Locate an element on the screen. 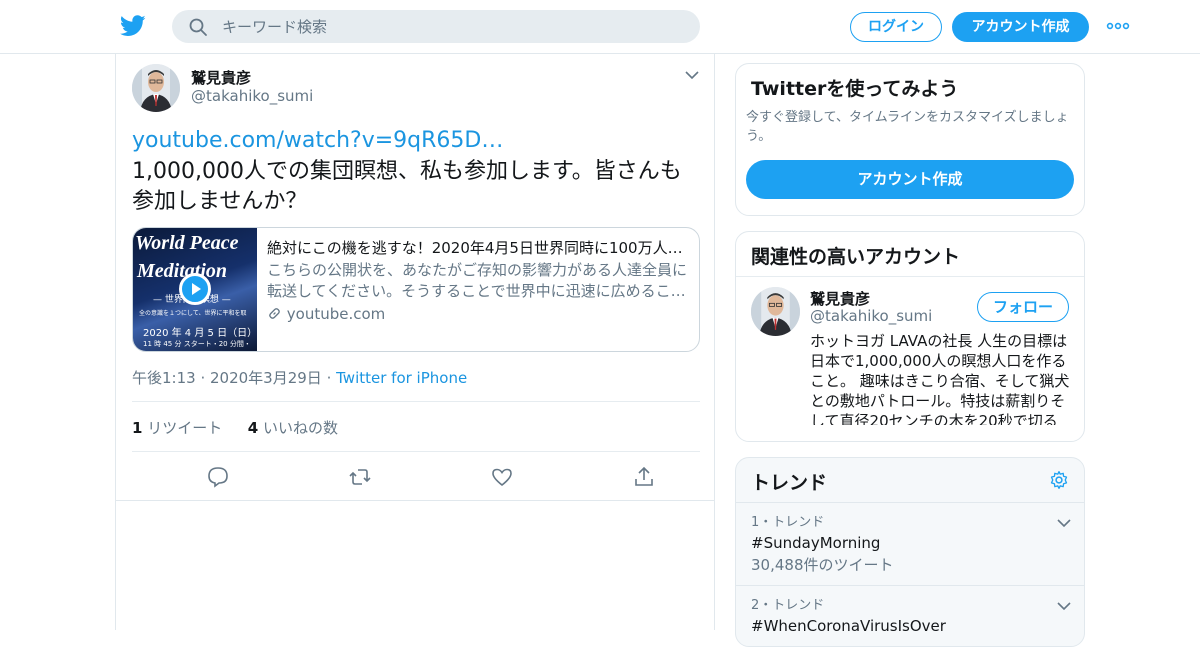  top-bar: ログイン アカウント作成 is located at coordinates (600, 27).